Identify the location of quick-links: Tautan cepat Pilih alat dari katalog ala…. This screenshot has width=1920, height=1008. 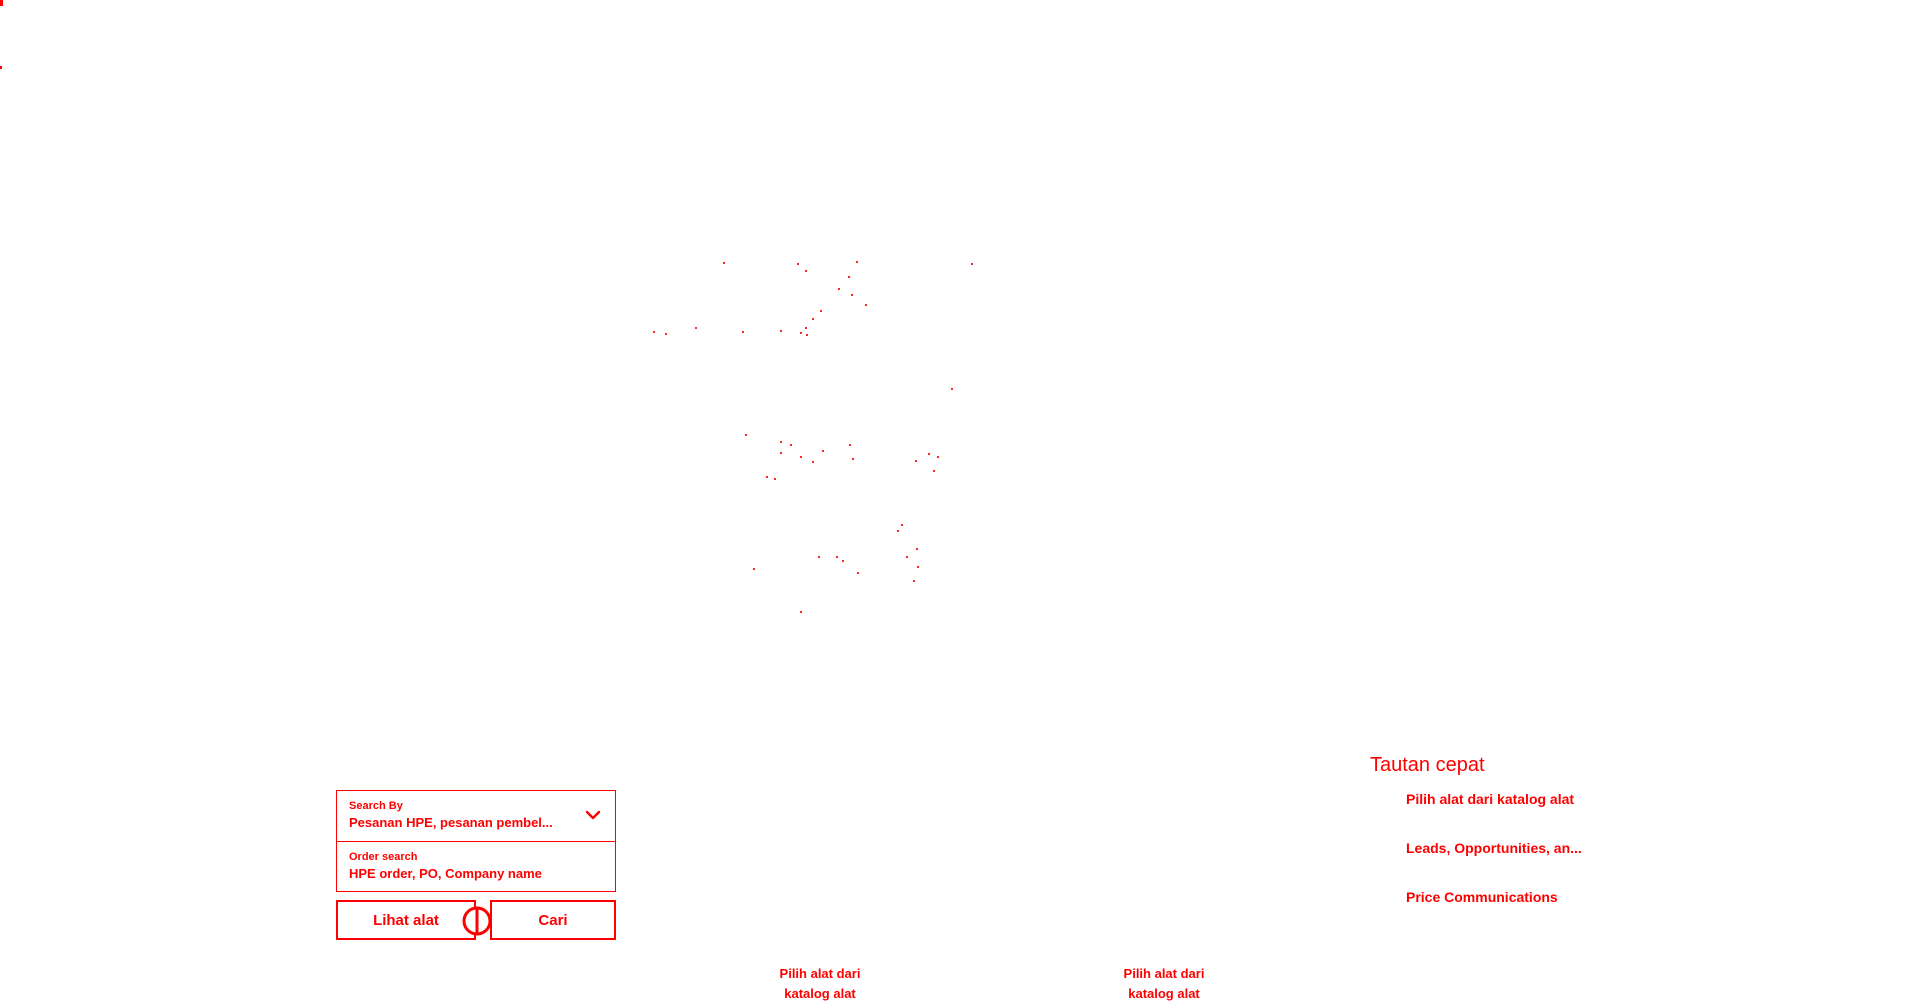
(1520, 844).